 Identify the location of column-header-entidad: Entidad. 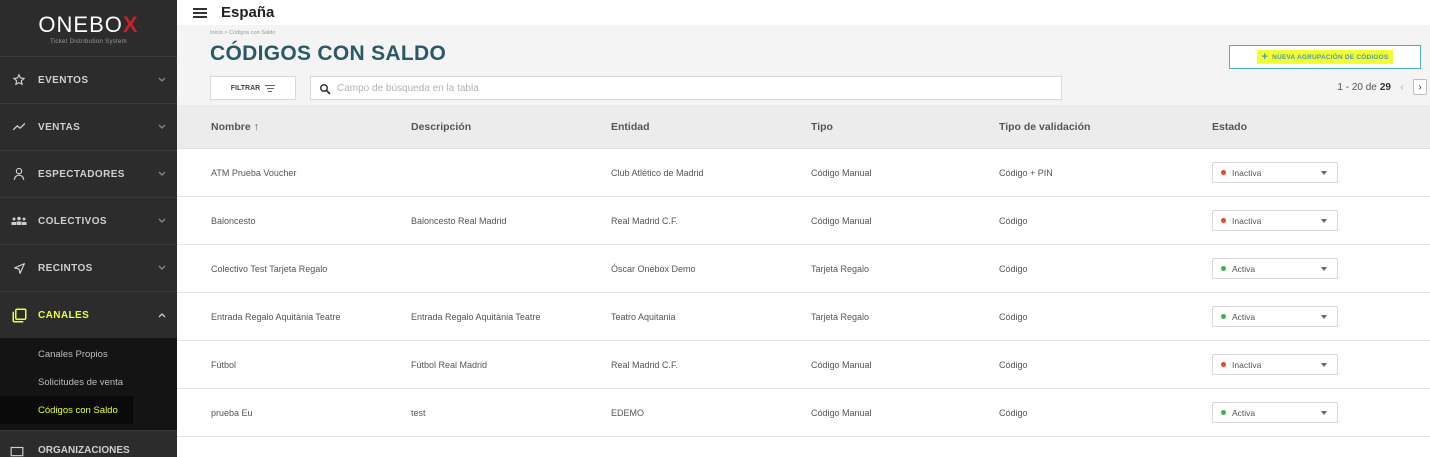
(630, 127).